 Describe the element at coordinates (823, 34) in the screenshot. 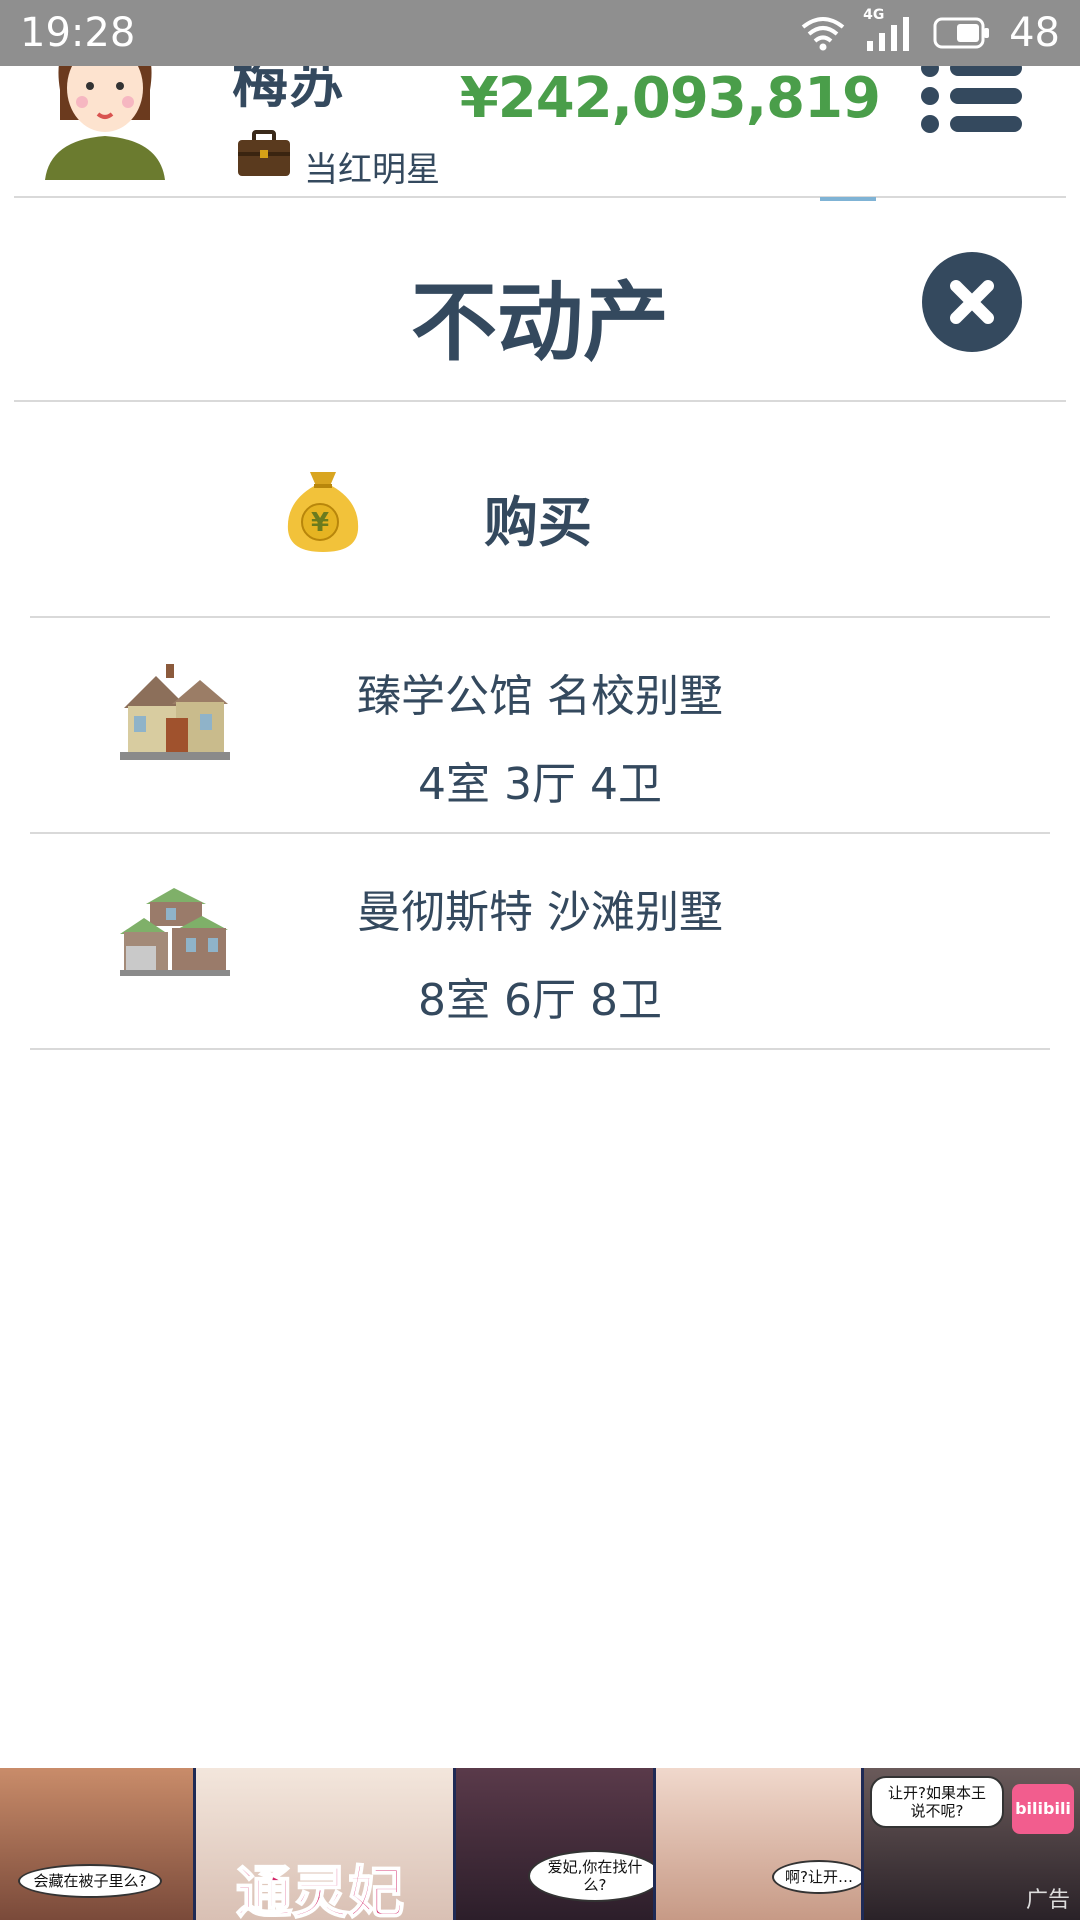

I see `wifi-icon` at that location.